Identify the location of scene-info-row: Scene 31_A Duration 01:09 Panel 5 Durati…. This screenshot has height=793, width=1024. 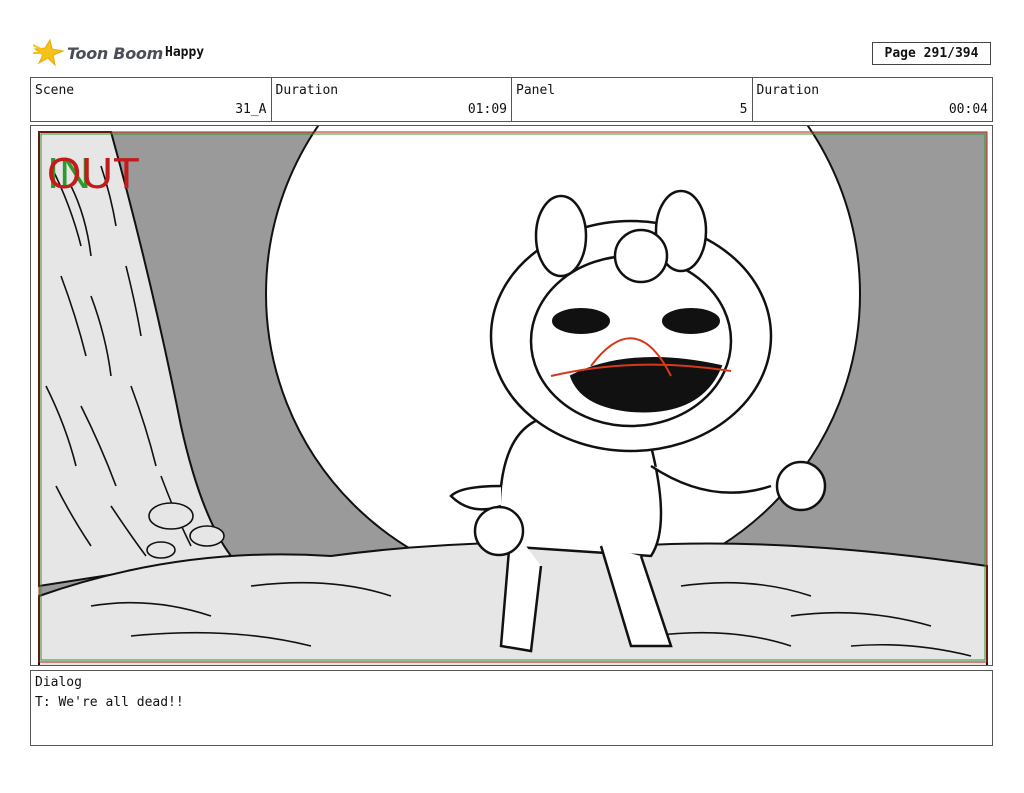
(511, 99).